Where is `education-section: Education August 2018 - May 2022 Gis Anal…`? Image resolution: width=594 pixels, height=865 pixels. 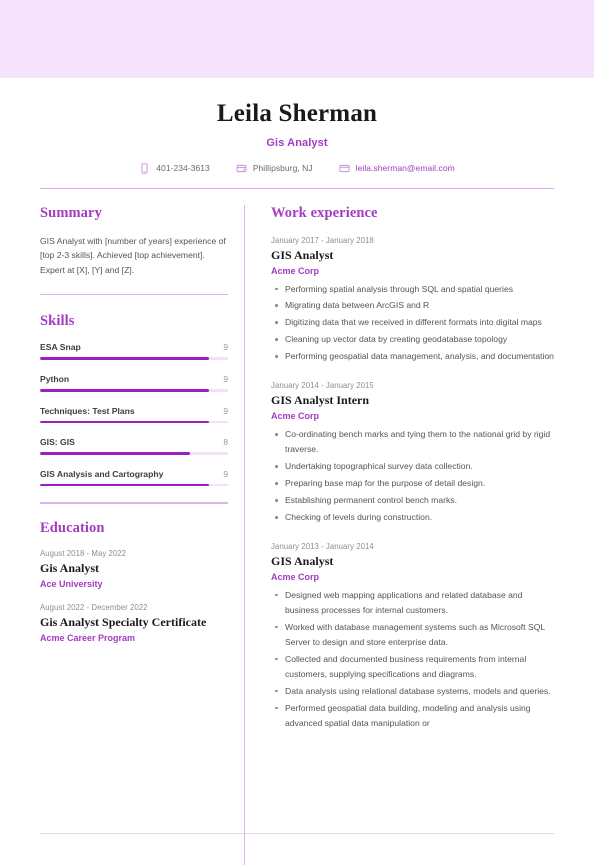 education-section: Education August 2018 - May 2022 Gis Anal… is located at coordinates (134, 581).